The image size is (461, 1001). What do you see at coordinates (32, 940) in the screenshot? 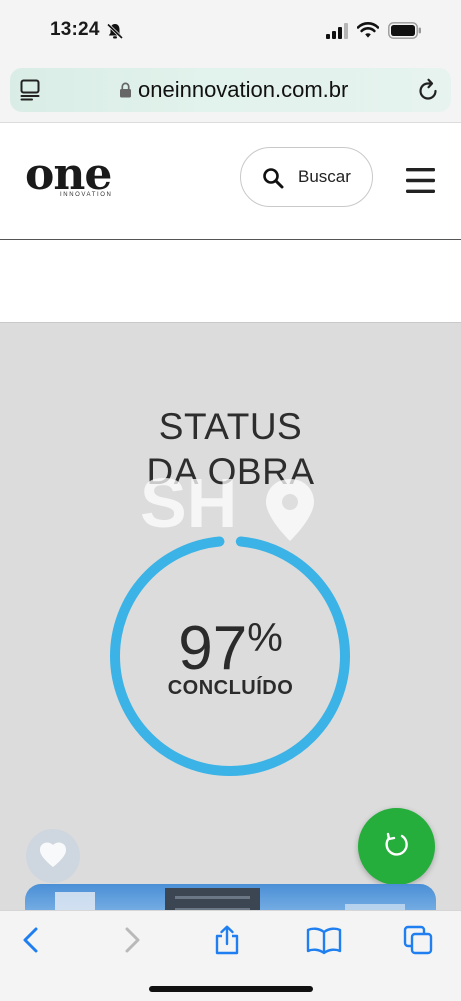
I see `back-icon` at bounding box center [32, 940].